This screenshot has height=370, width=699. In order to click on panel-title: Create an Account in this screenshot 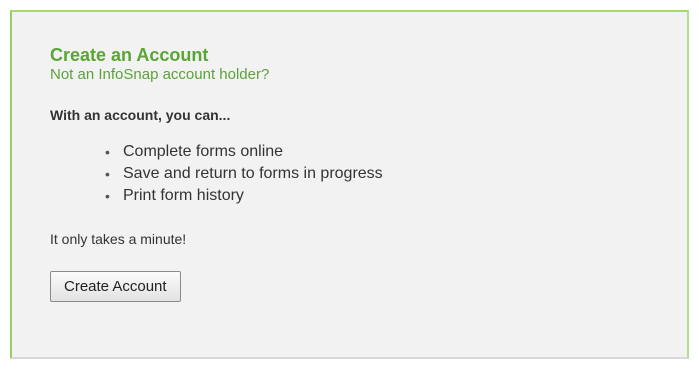, I will do `click(129, 55)`.